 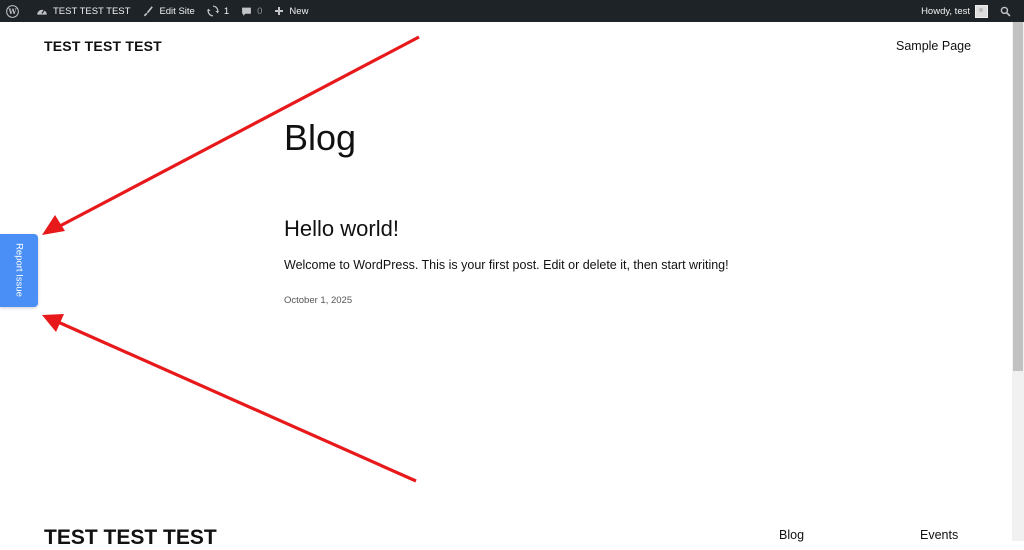 I want to click on annotation-arrowhead-lower, so click(x=53, y=323).